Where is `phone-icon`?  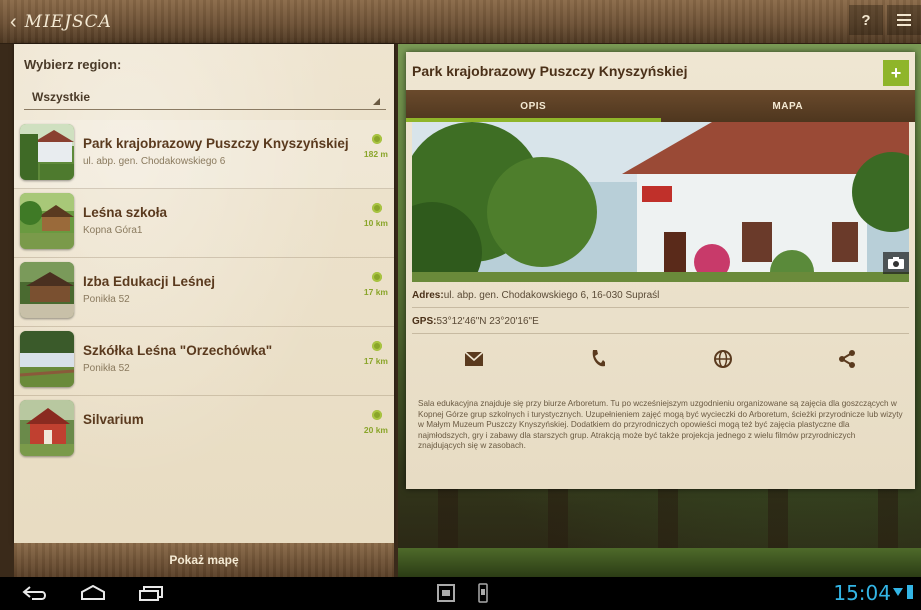
phone-icon is located at coordinates (599, 358).